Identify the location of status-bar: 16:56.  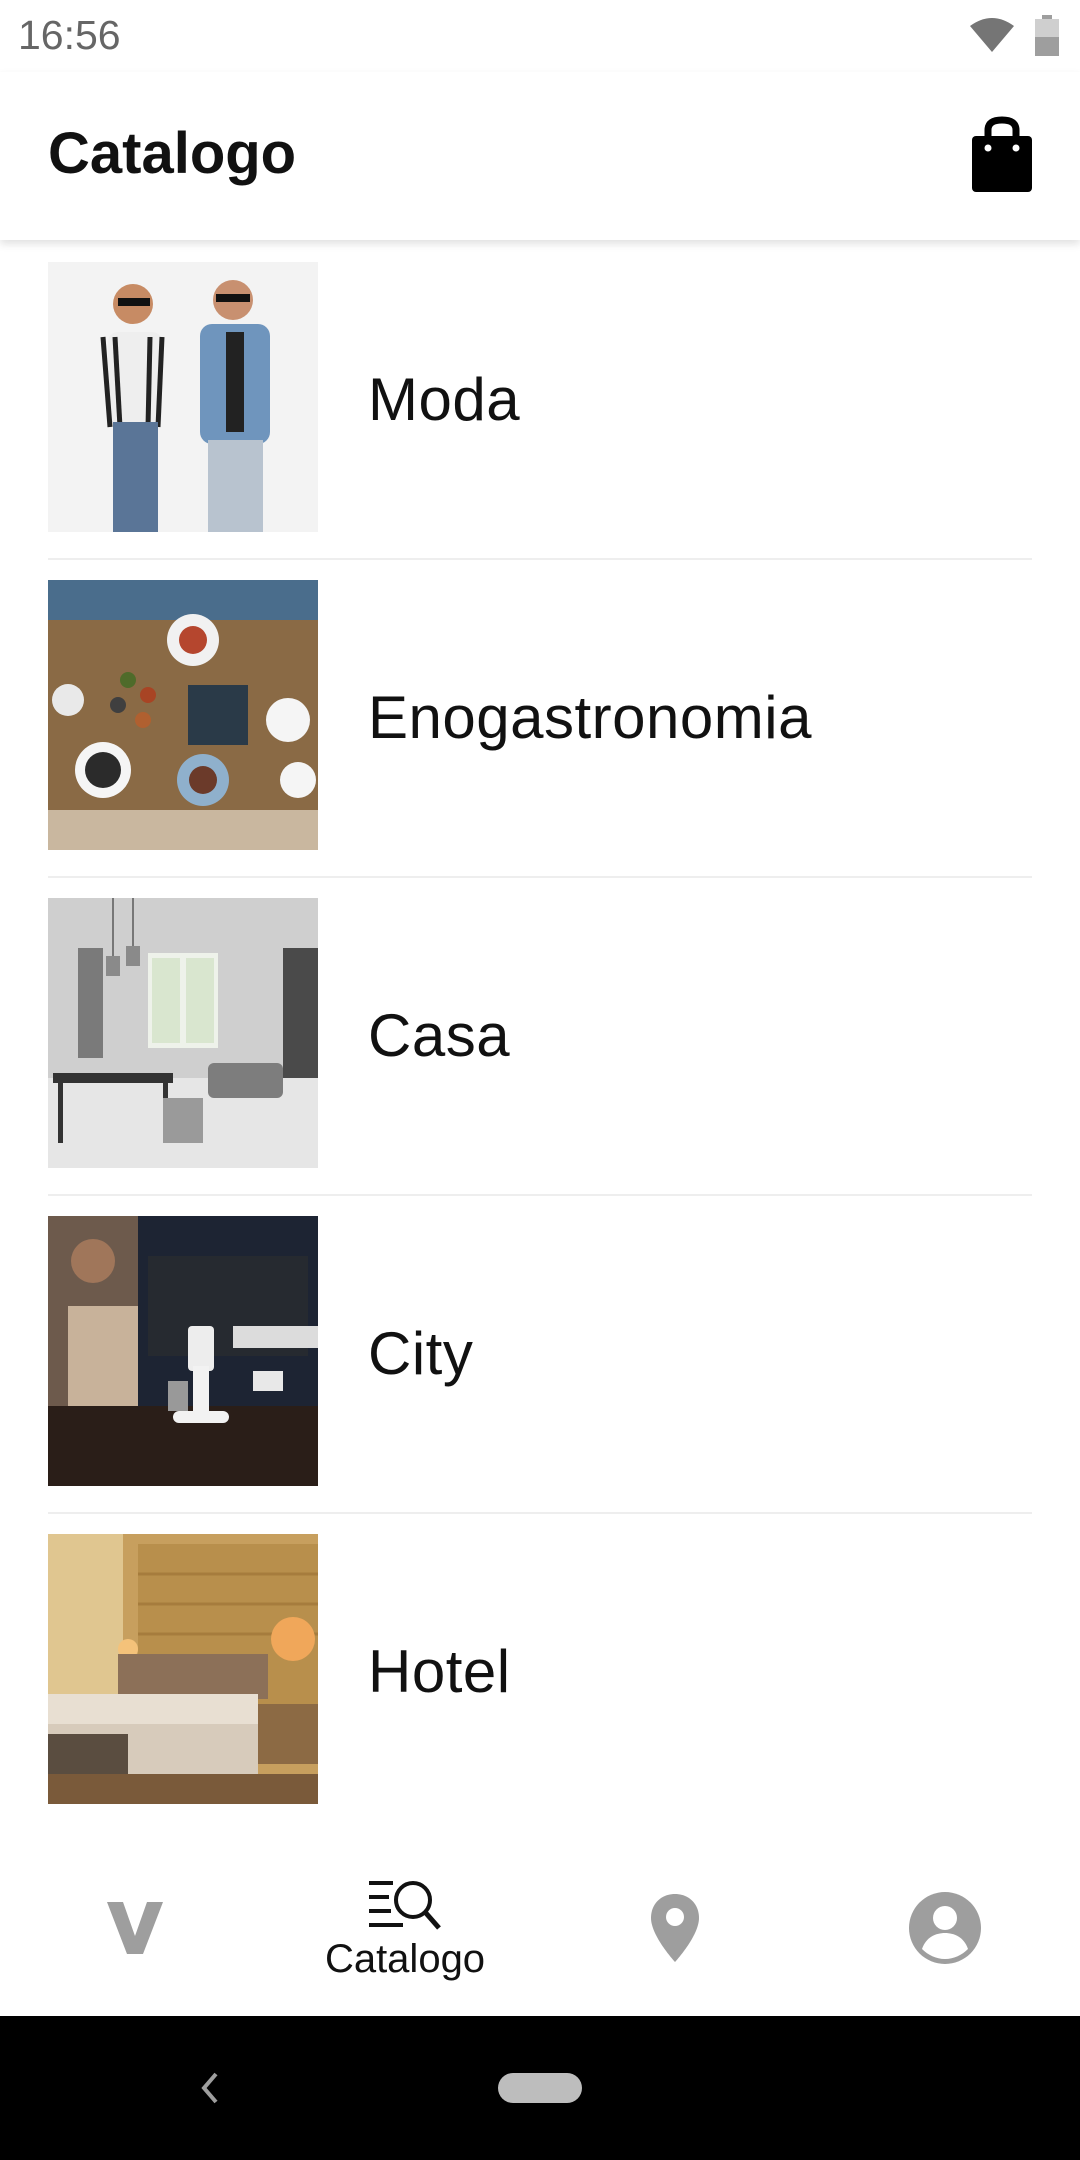
(540, 36).